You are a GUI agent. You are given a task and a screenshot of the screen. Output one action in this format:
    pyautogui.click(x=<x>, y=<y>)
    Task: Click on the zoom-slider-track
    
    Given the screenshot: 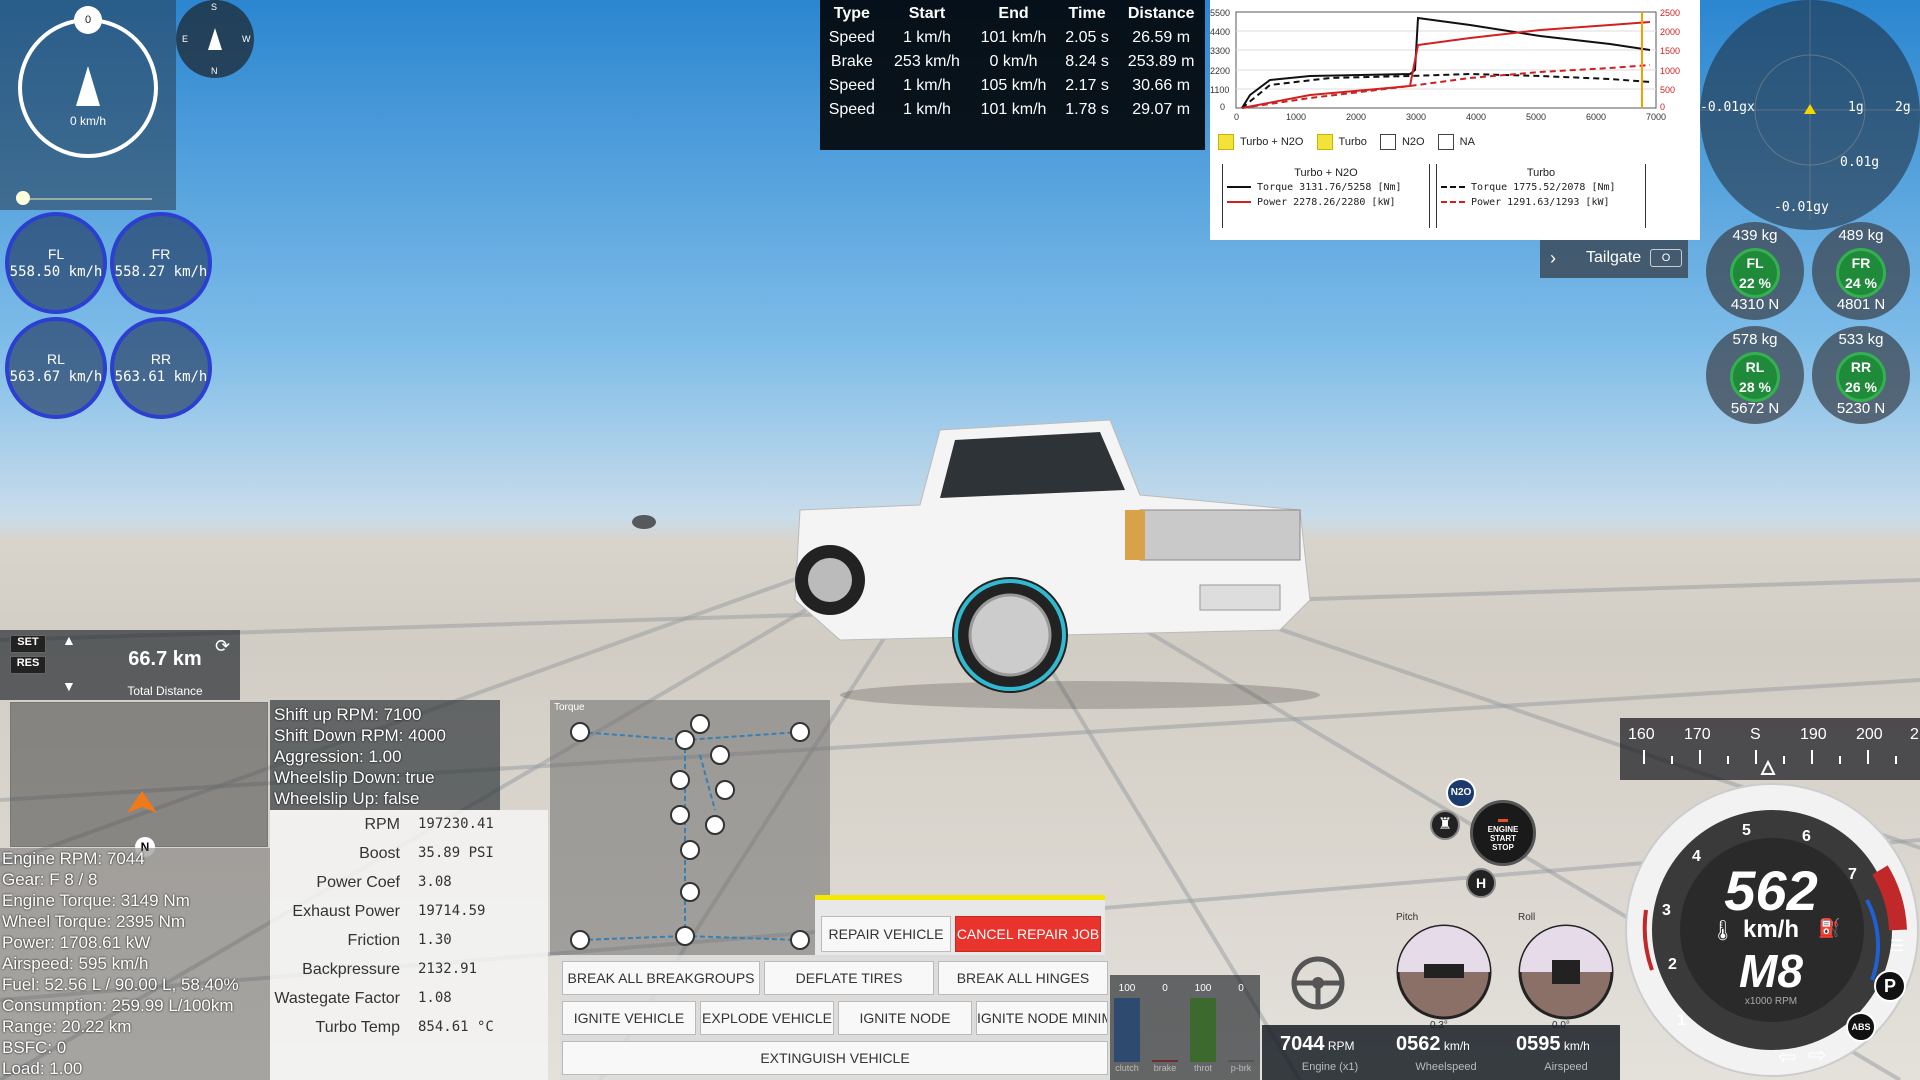 What is the action you would take?
    pyautogui.click(x=86, y=199)
    